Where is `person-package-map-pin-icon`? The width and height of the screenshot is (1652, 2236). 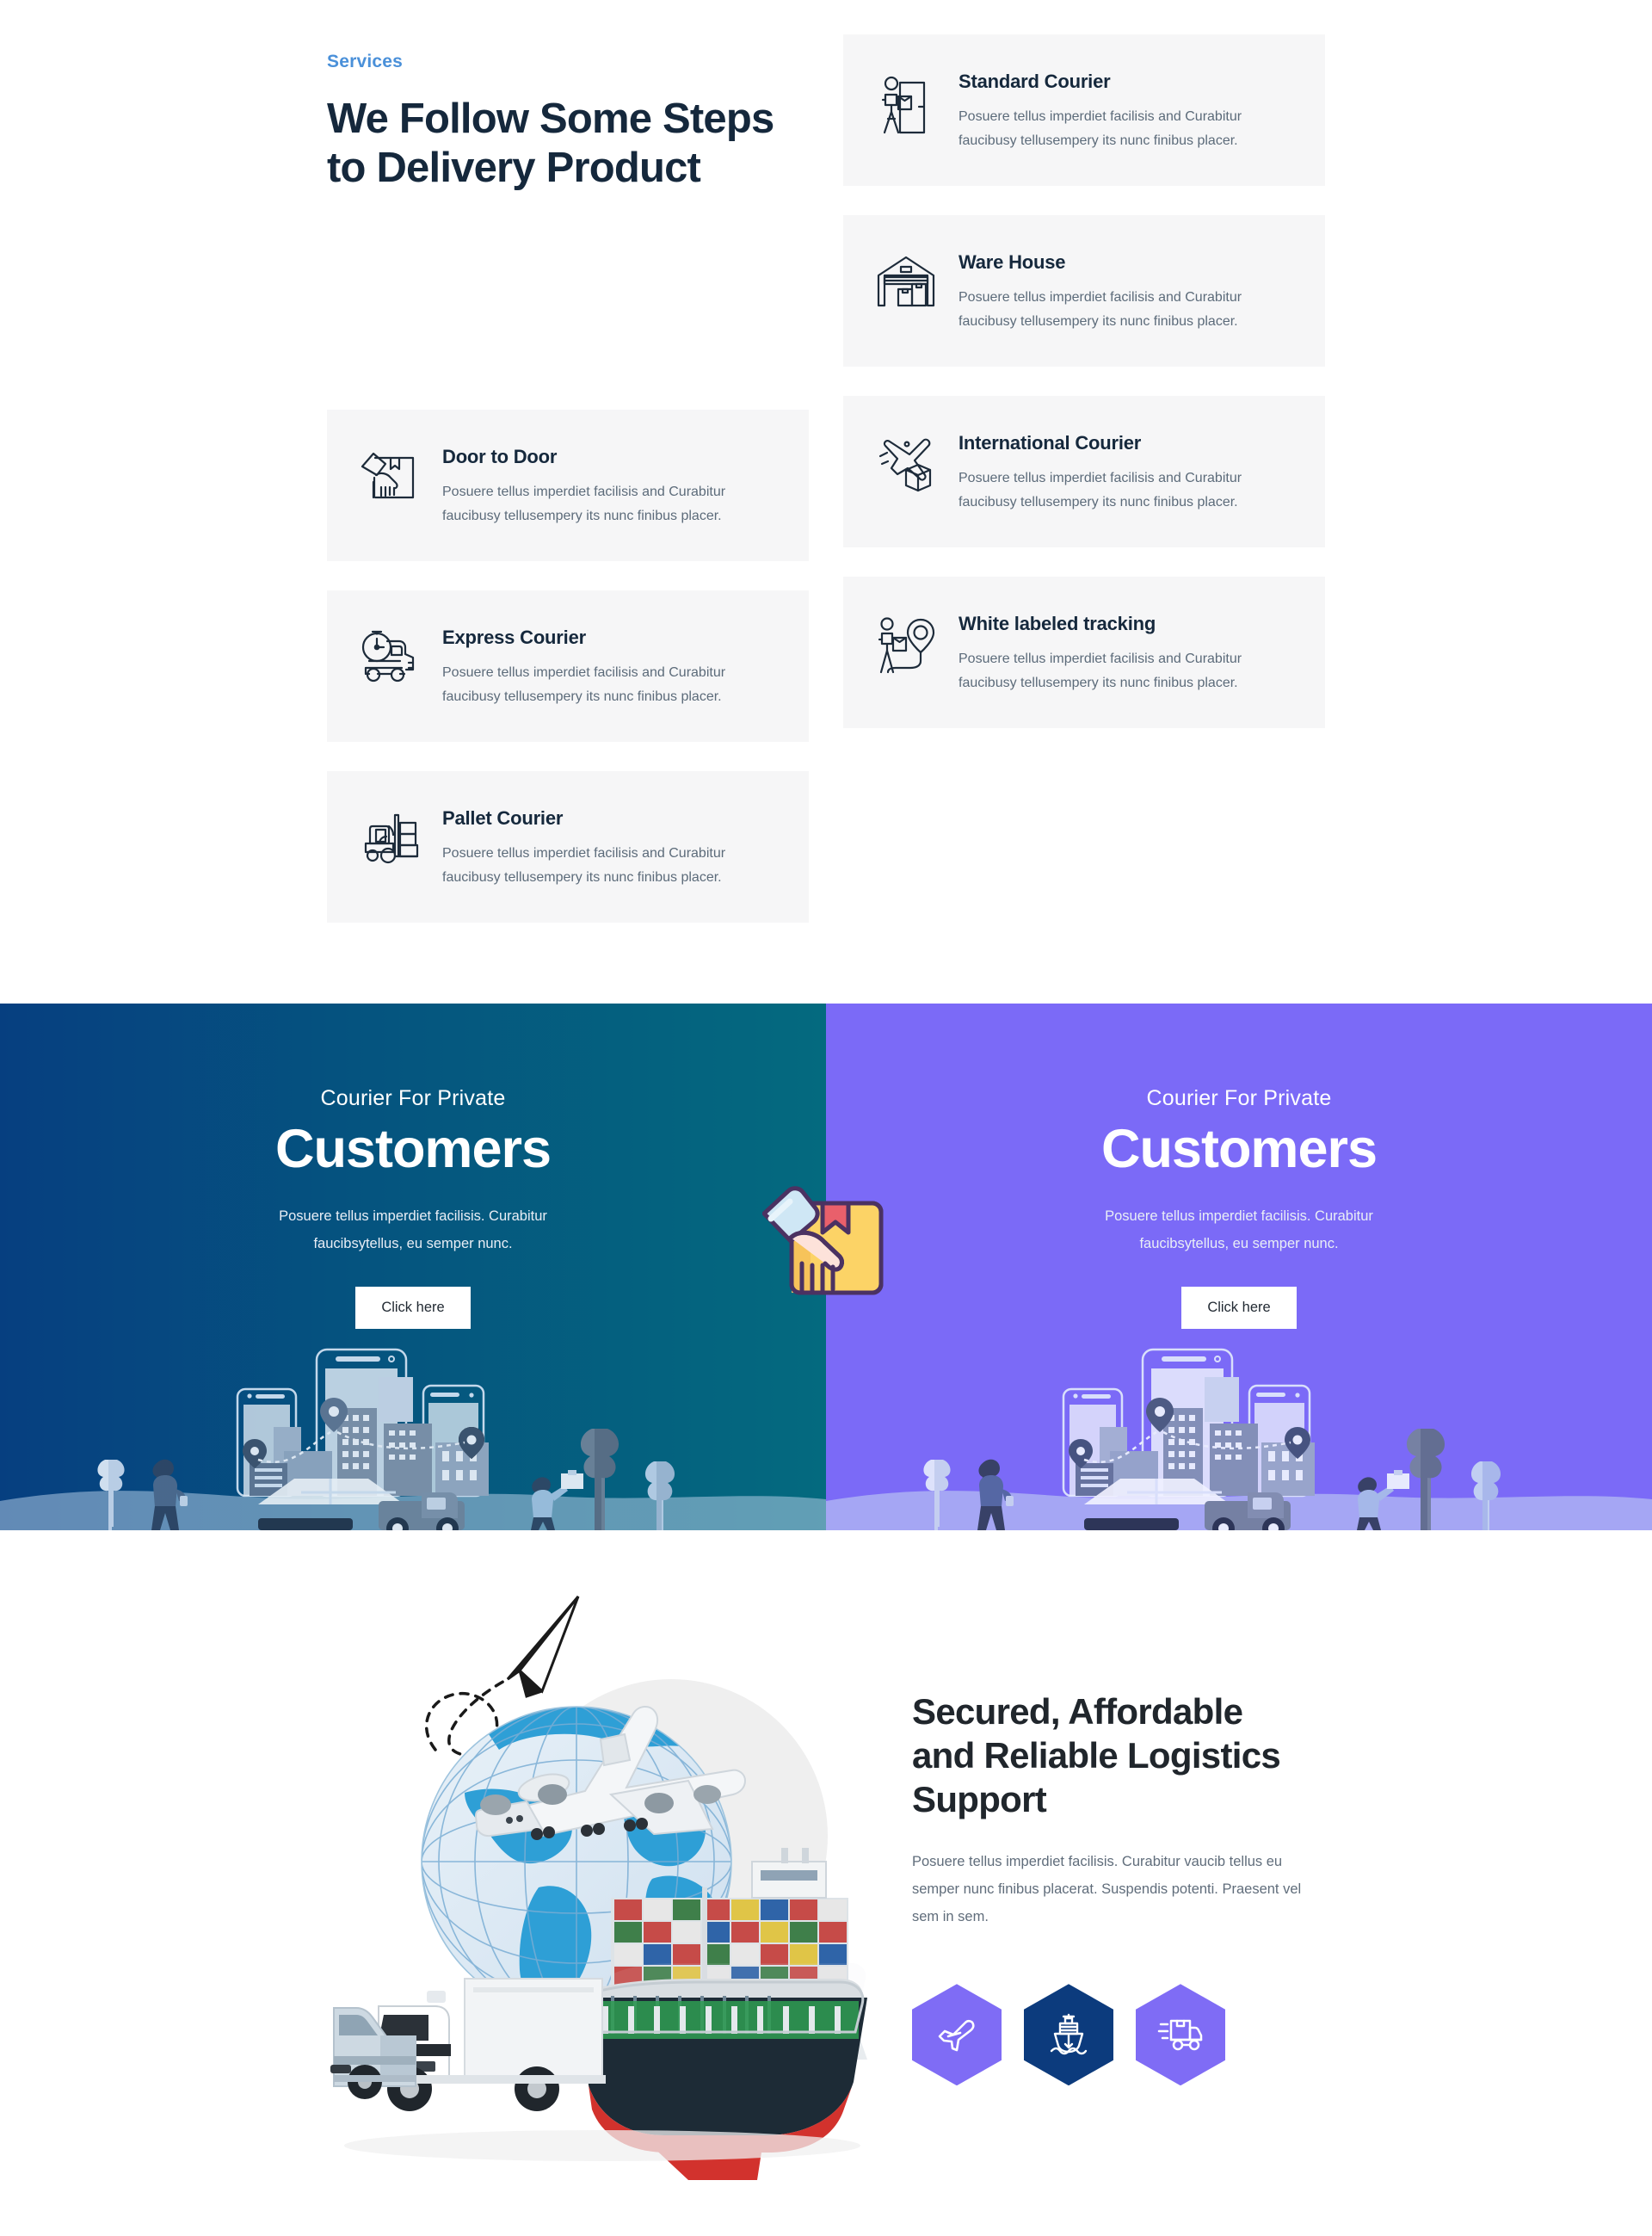
person-package-map-pin-icon is located at coordinates (906, 645).